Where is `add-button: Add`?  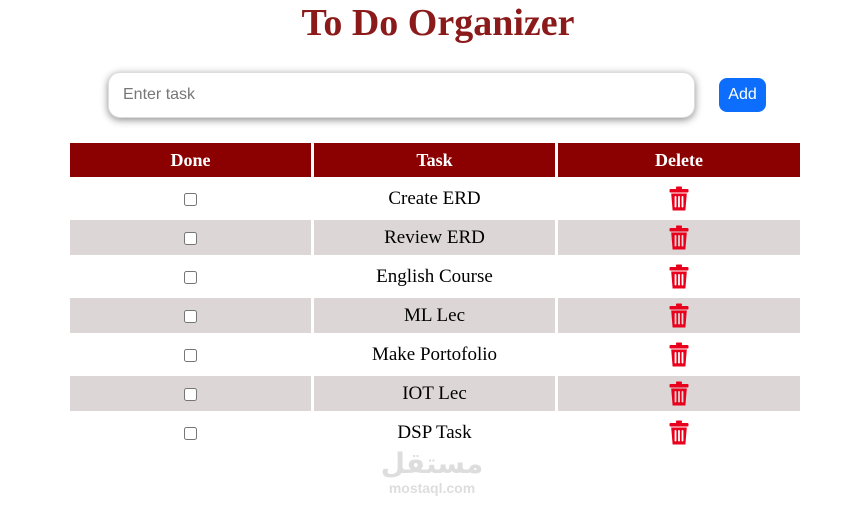 add-button: Add is located at coordinates (742, 95).